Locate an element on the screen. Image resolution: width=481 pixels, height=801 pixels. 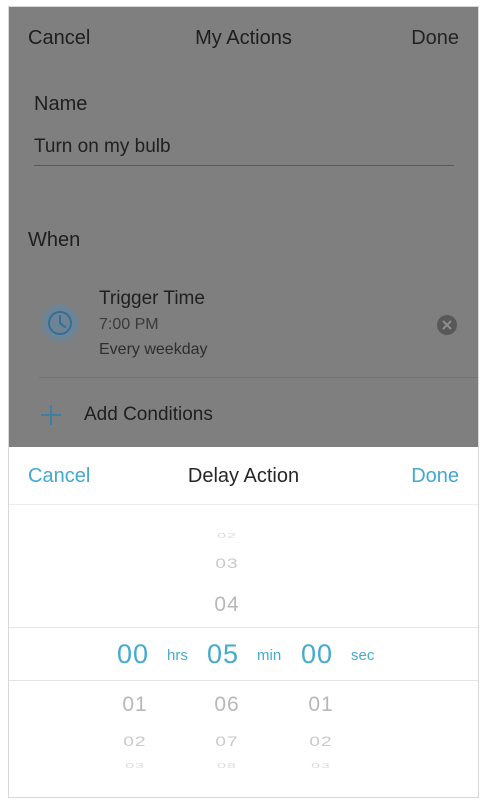
minutes-wheel: 02 03 04 05 min 06 07 08 is located at coordinates (244, 651).